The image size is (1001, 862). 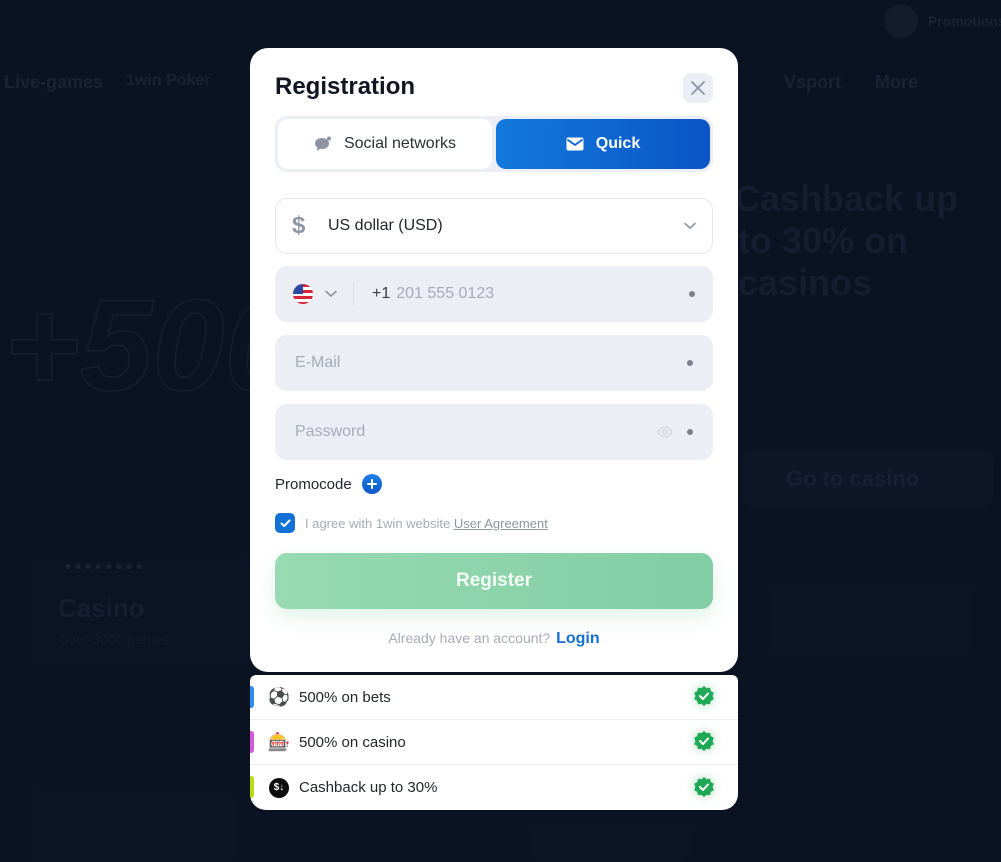 What do you see at coordinates (381, 293) in the screenshot?
I see `phone-country-code: +1` at bounding box center [381, 293].